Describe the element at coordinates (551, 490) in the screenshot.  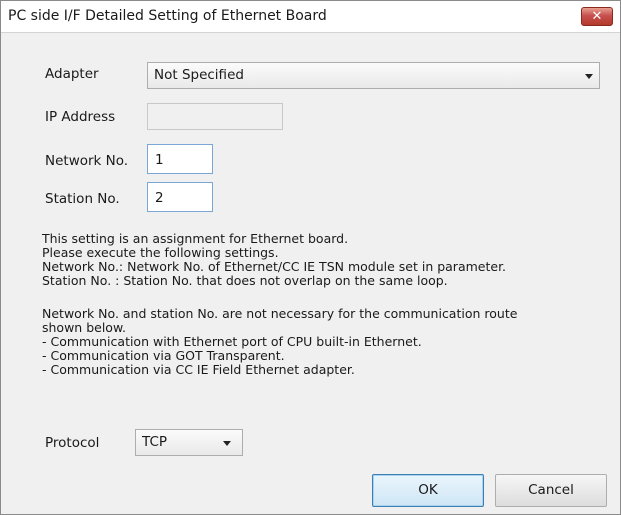
I see `cancel-button: Cancel` at that location.